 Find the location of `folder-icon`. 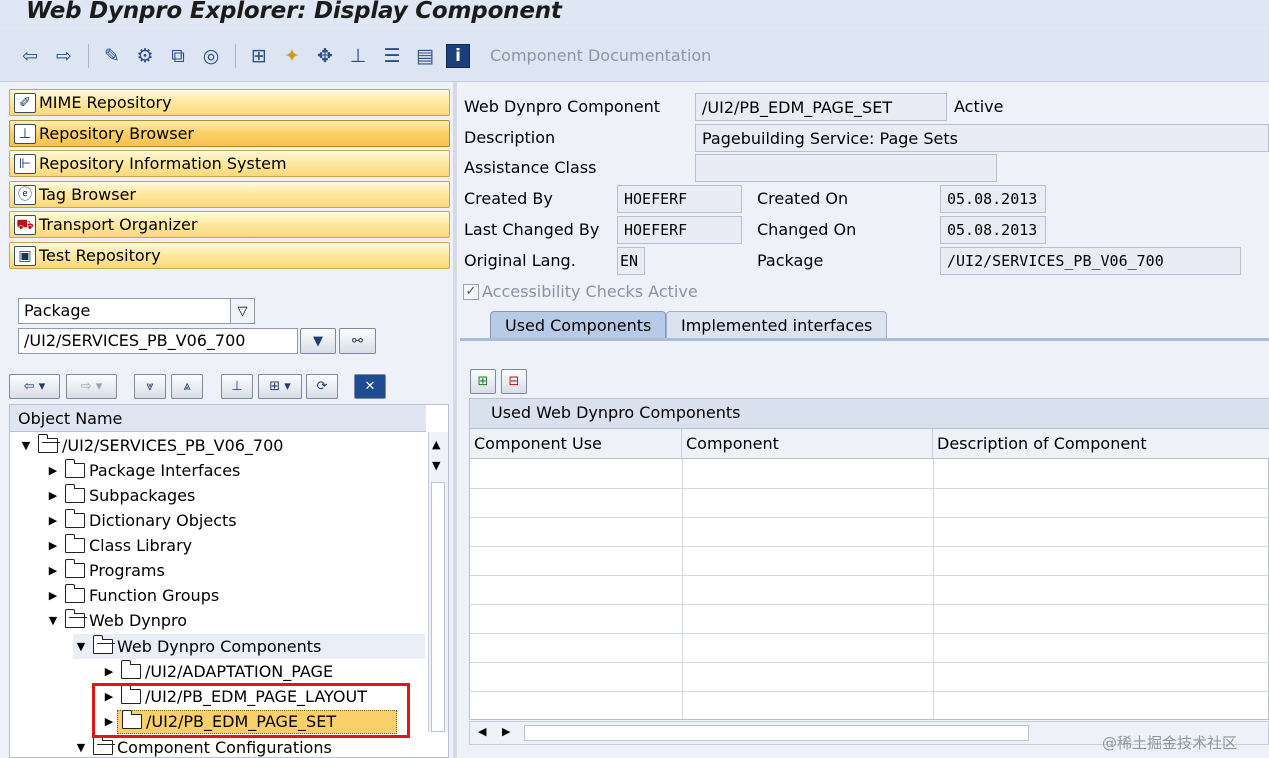

folder-icon is located at coordinates (74, 493).